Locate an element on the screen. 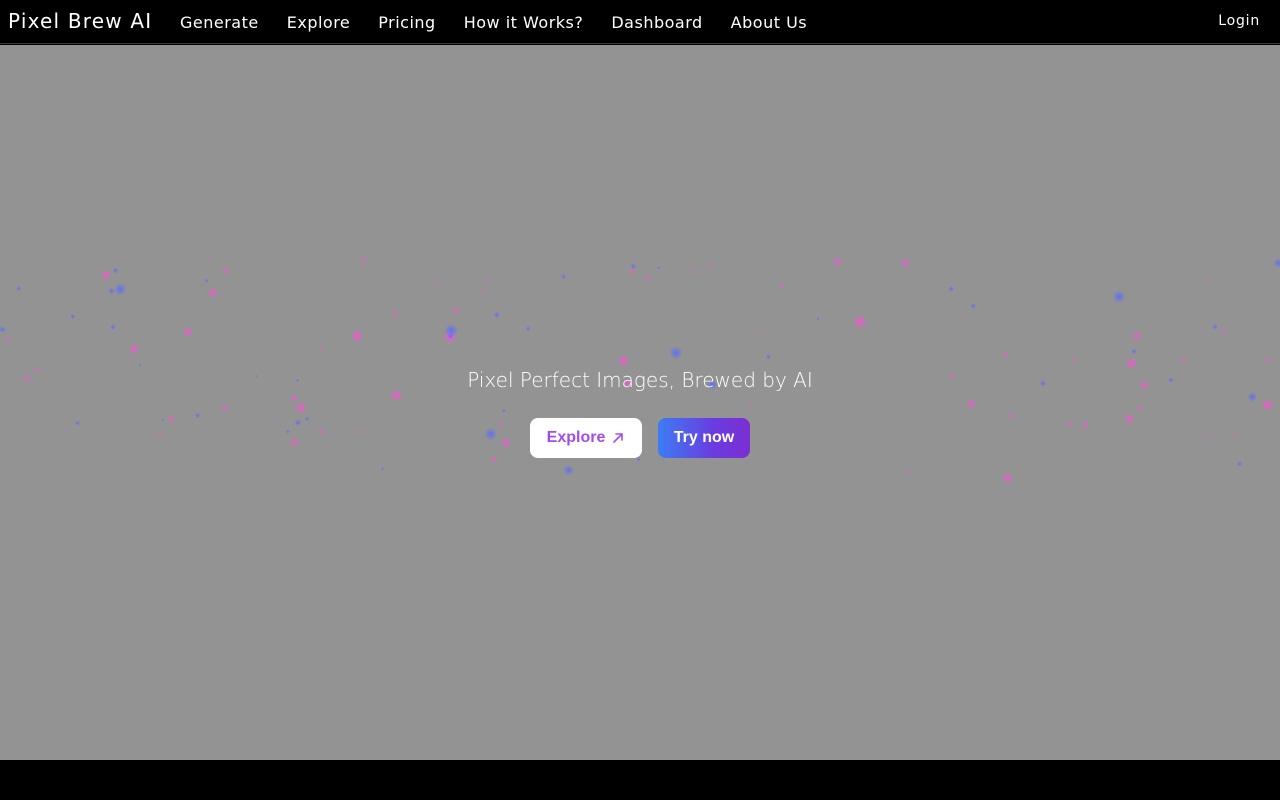  nav-item-about-us: About Us is located at coordinates (769, 22).